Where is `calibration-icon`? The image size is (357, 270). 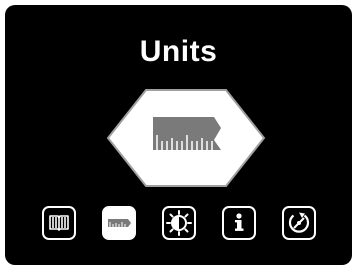 calibration-icon is located at coordinates (299, 222).